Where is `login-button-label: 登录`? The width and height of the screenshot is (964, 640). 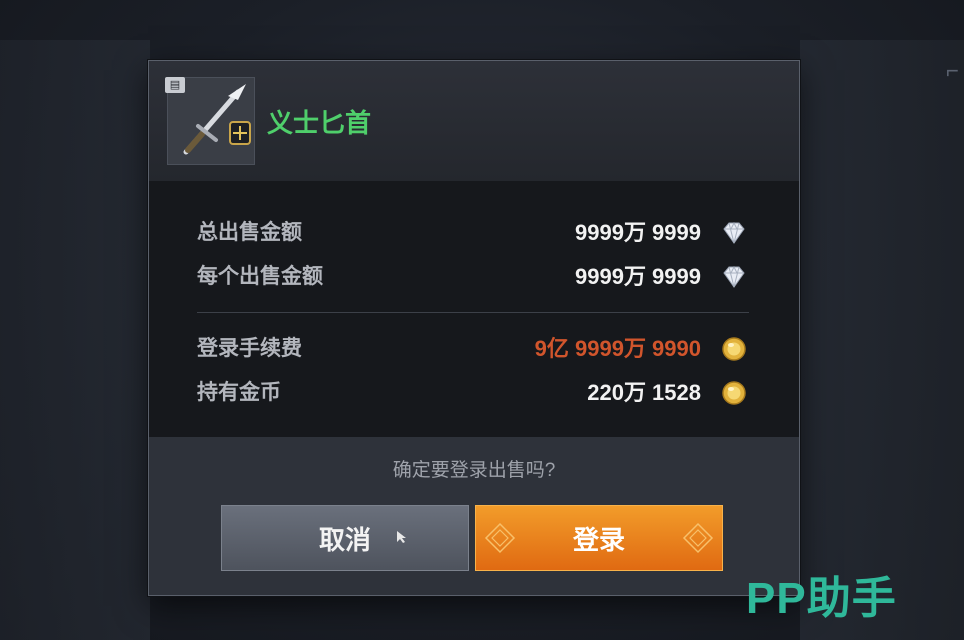
login-button-label: 登录 is located at coordinates (598, 539).